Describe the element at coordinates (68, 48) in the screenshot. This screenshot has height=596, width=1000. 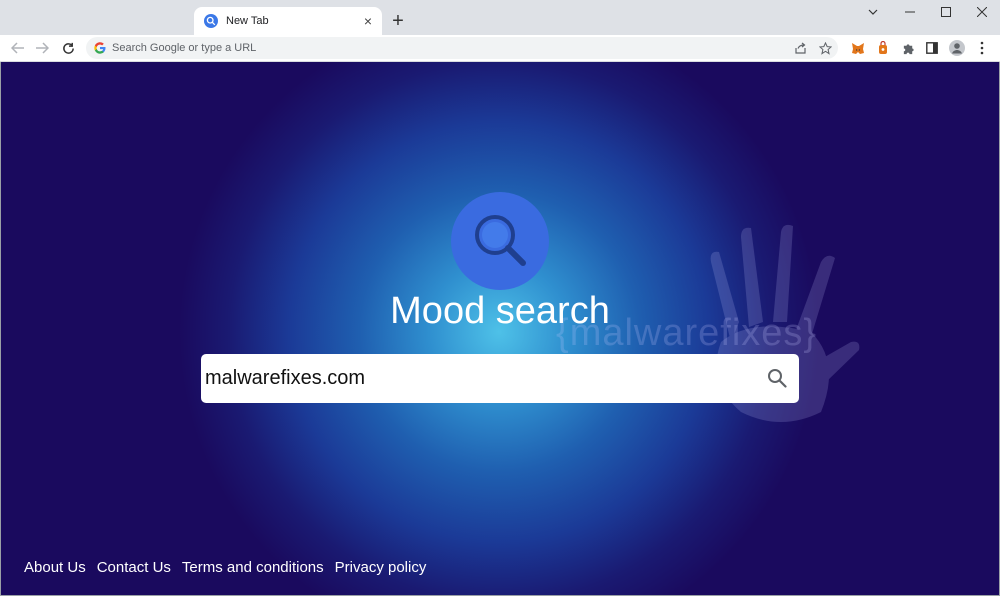
I see `reload-icon` at that location.